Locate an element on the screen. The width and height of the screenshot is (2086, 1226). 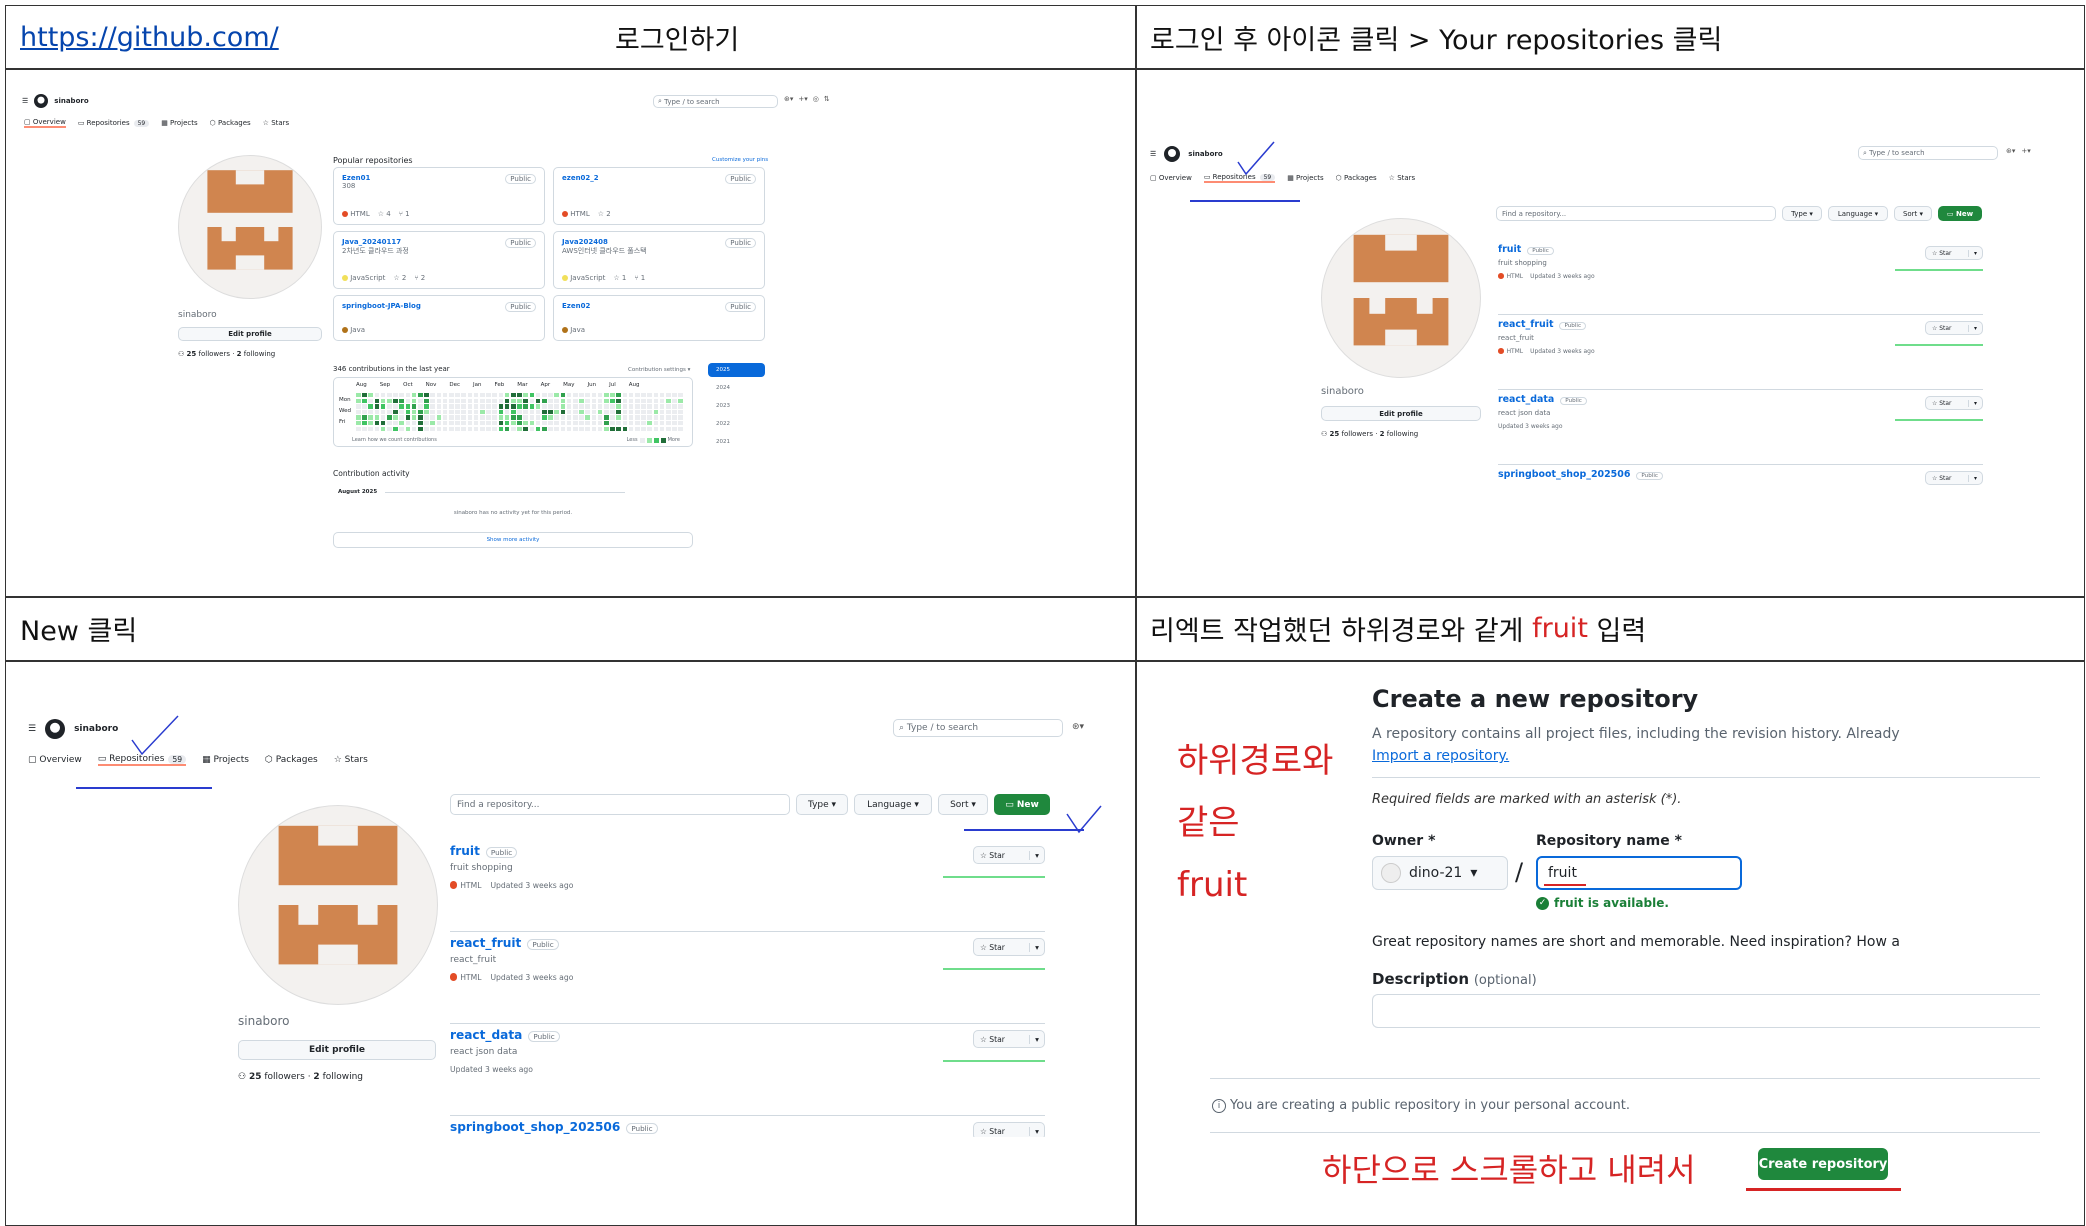
year-item: 2025 is located at coordinates (736, 370).